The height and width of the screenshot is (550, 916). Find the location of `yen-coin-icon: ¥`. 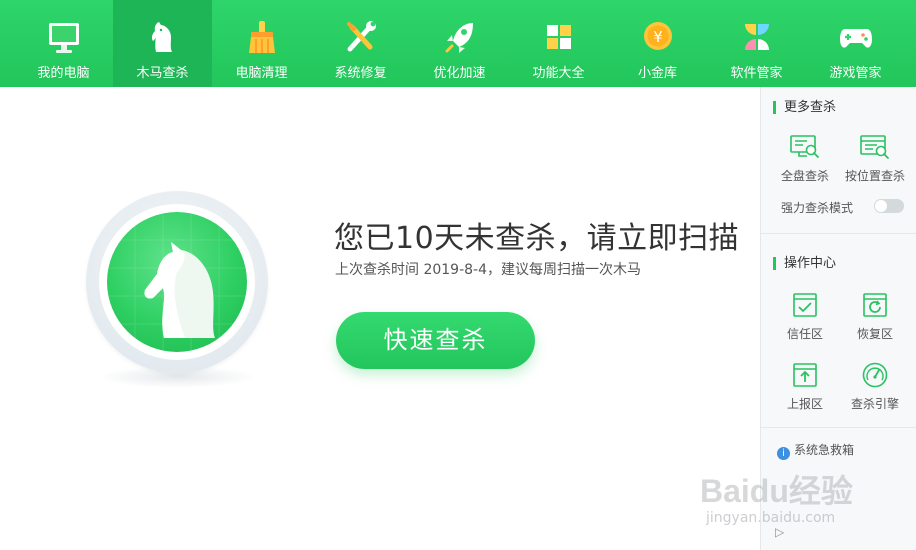

yen-coin-icon: ¥ is located at coordinates (657, 36).